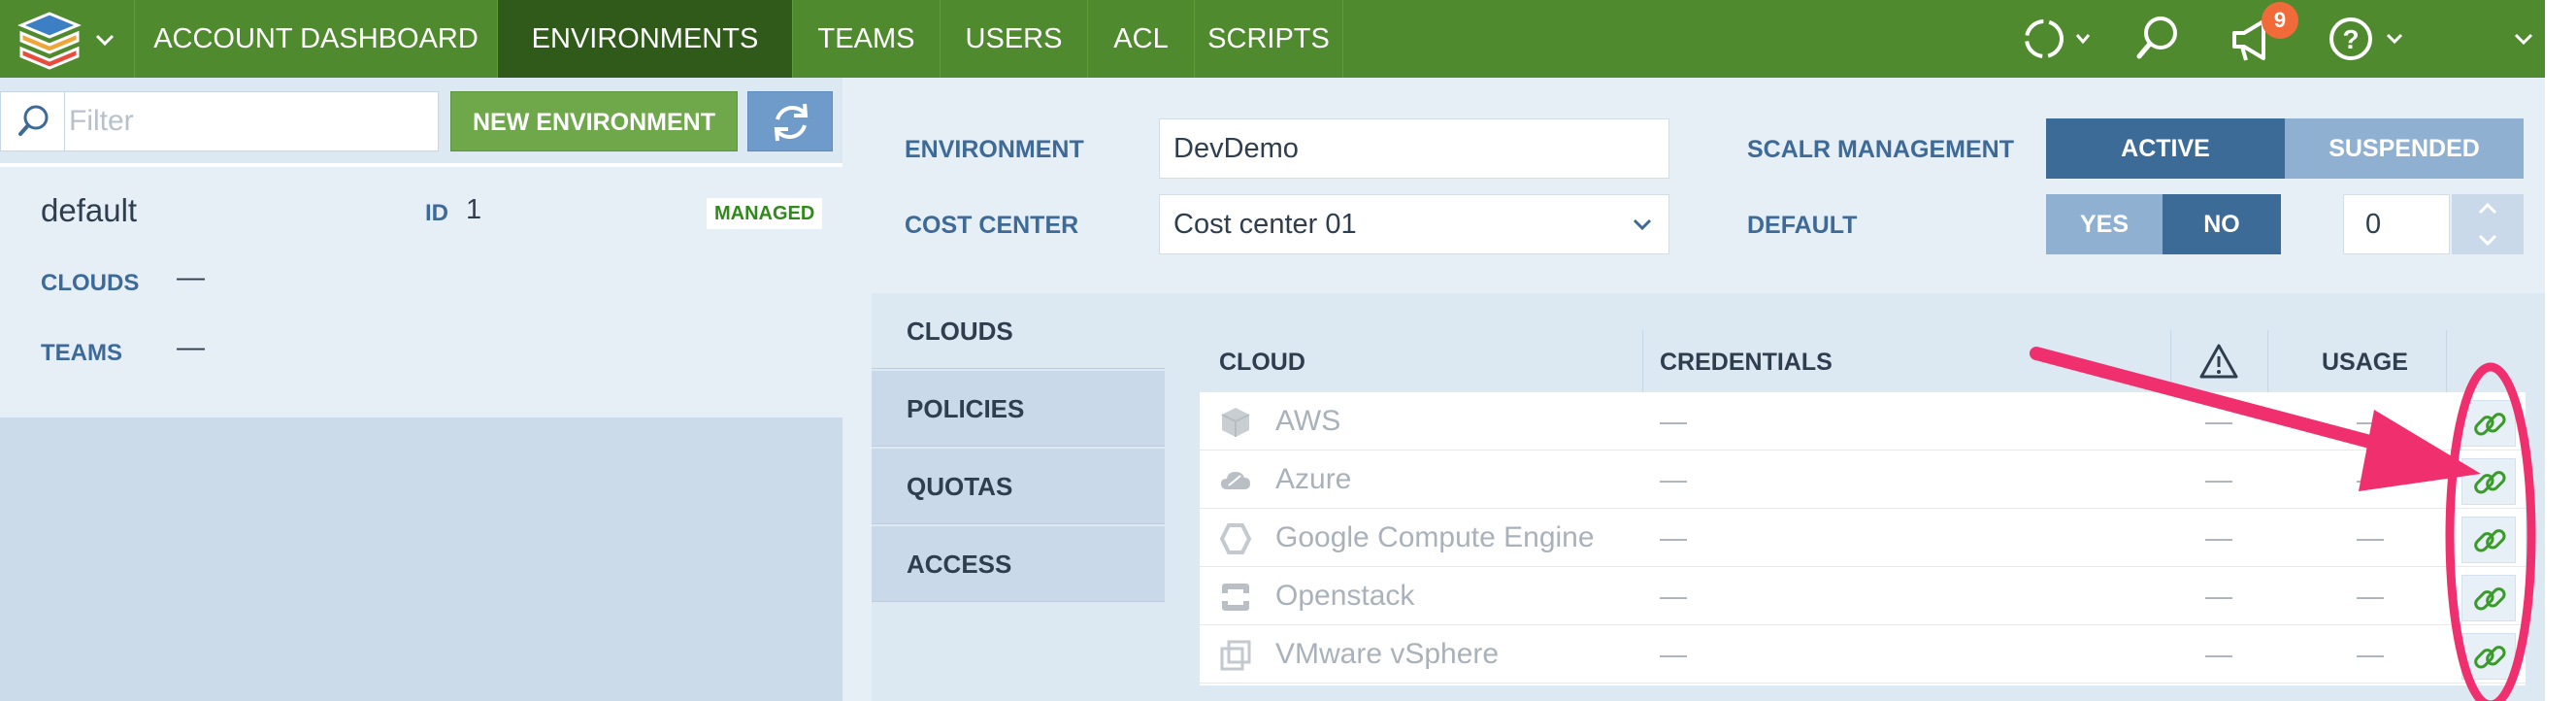  Describe the element at coordinates (1863, 596) in the screenshot. I see `table-row: Openstack — — —` at that location.